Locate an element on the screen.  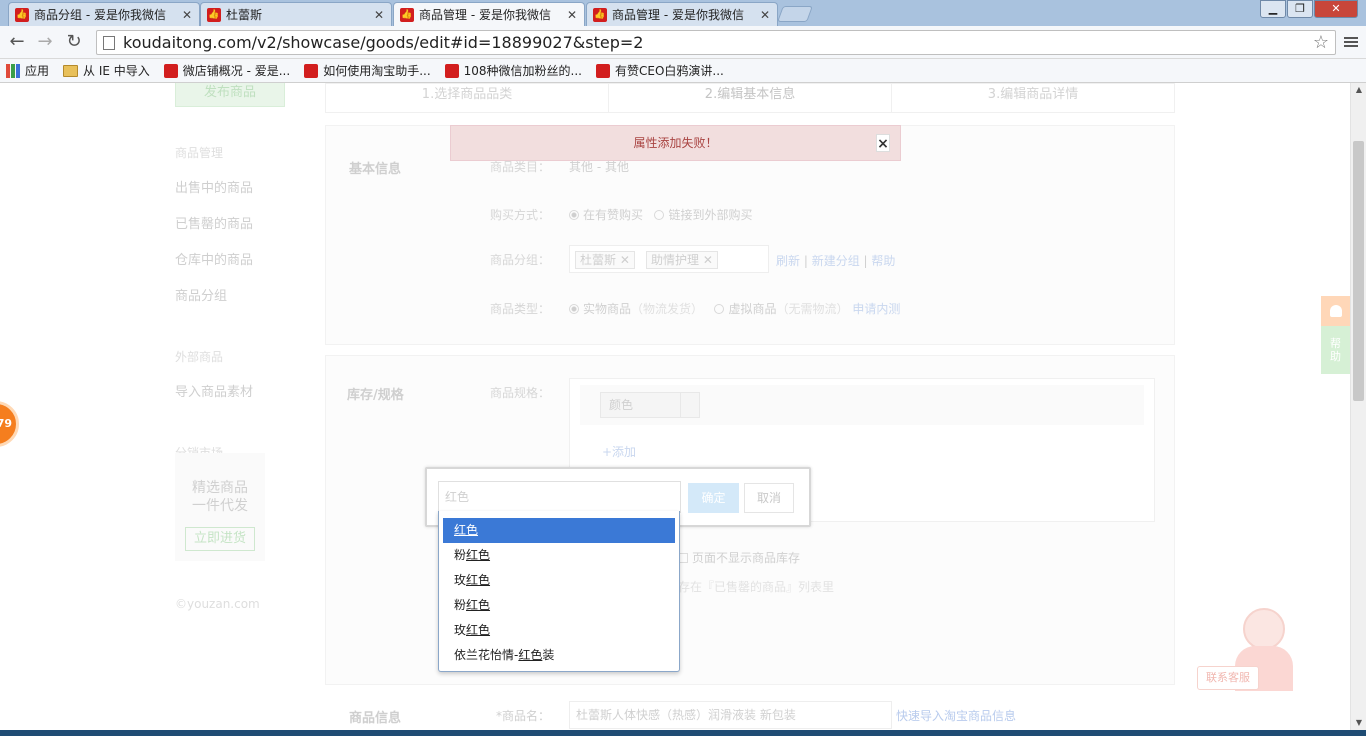
promo-stock-button: 立即进货 is located at coordinates (220, 539).